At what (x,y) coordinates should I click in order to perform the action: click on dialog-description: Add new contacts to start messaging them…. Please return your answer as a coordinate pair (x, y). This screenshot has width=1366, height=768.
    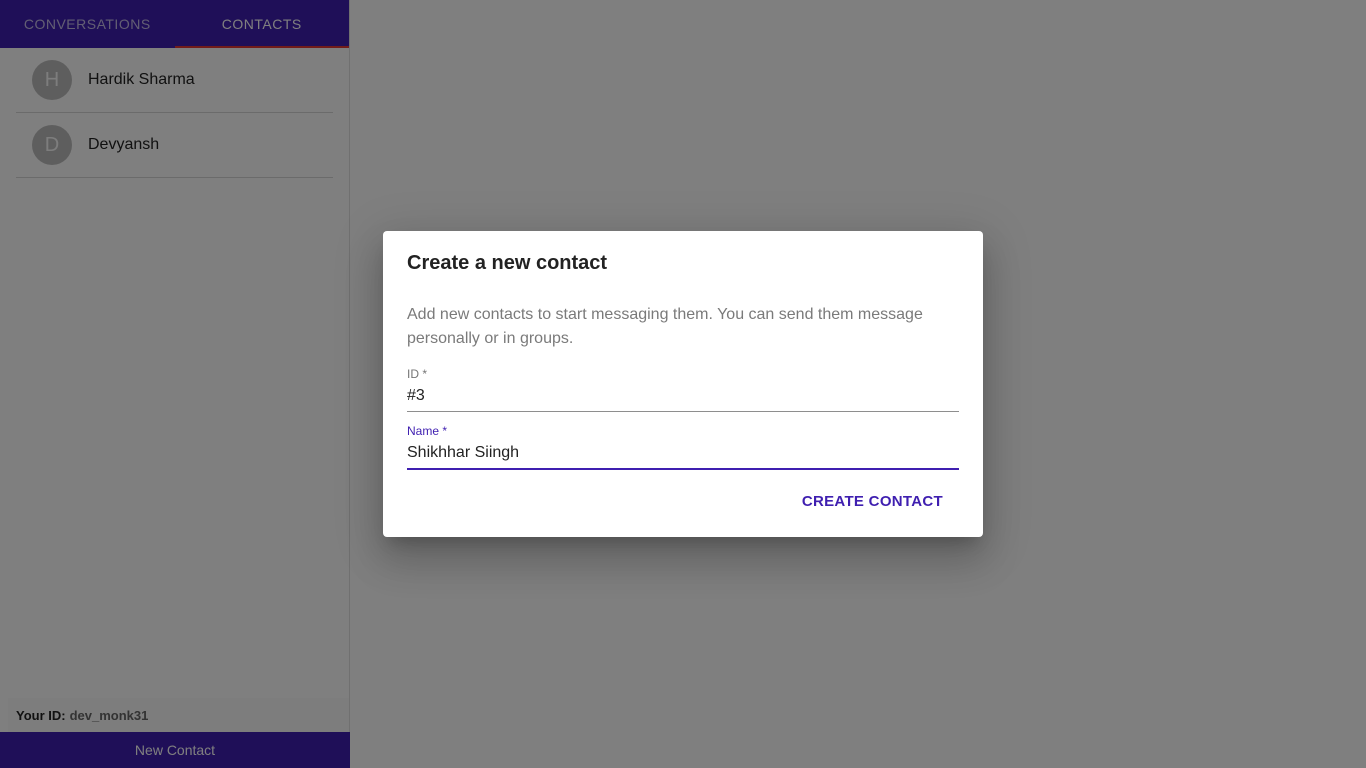
    Looking at the image, I should click on (665, 326).